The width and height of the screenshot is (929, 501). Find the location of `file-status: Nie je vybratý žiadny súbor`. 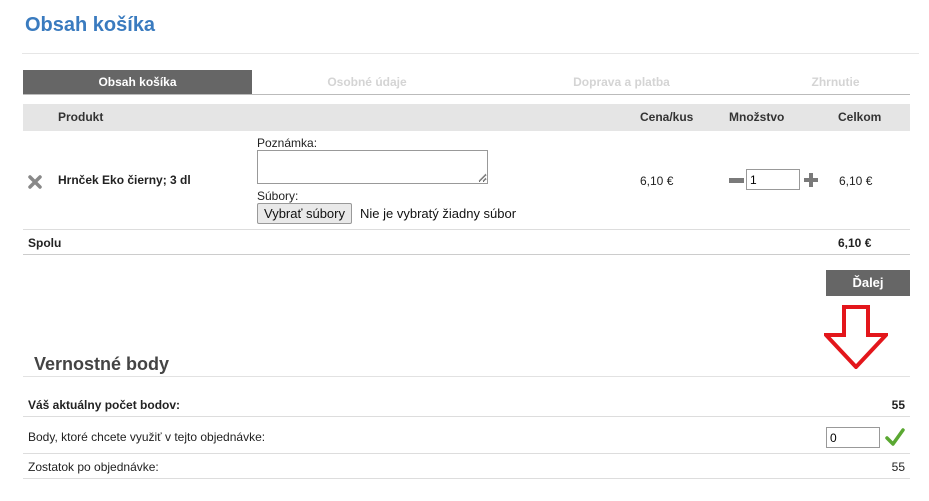

file-status: Nie je vybratý žiadny súbor is located at coordinates (438, 213).